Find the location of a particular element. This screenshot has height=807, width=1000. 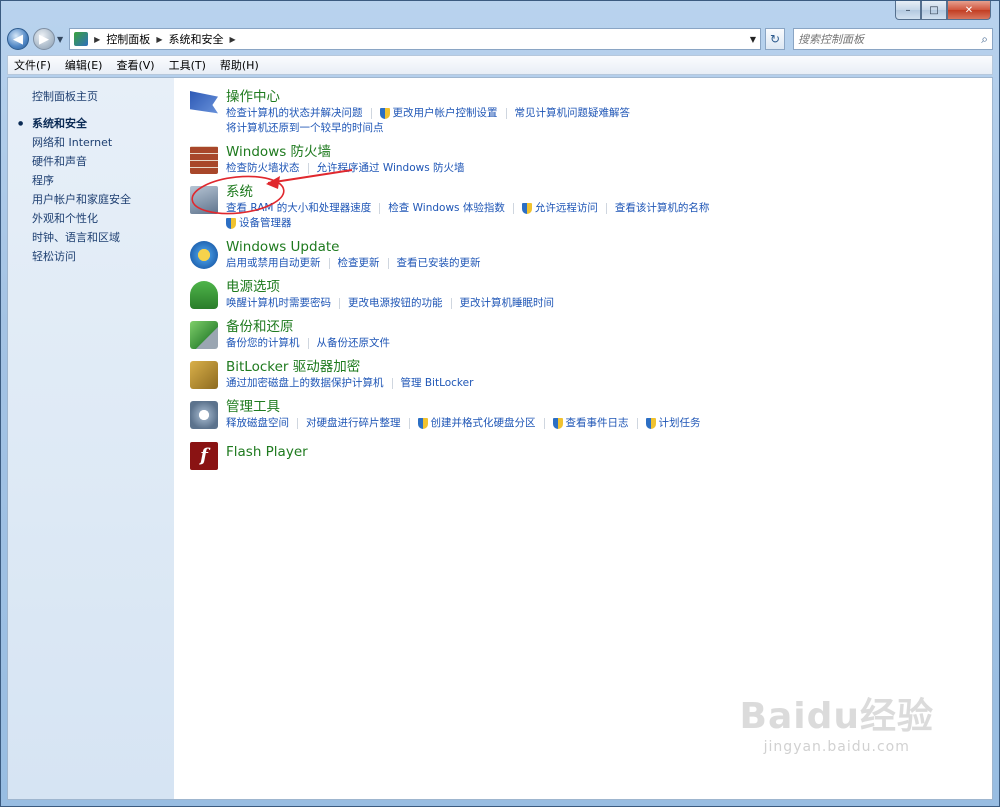

admin-tools-icon is located at coordinates (204, 415).